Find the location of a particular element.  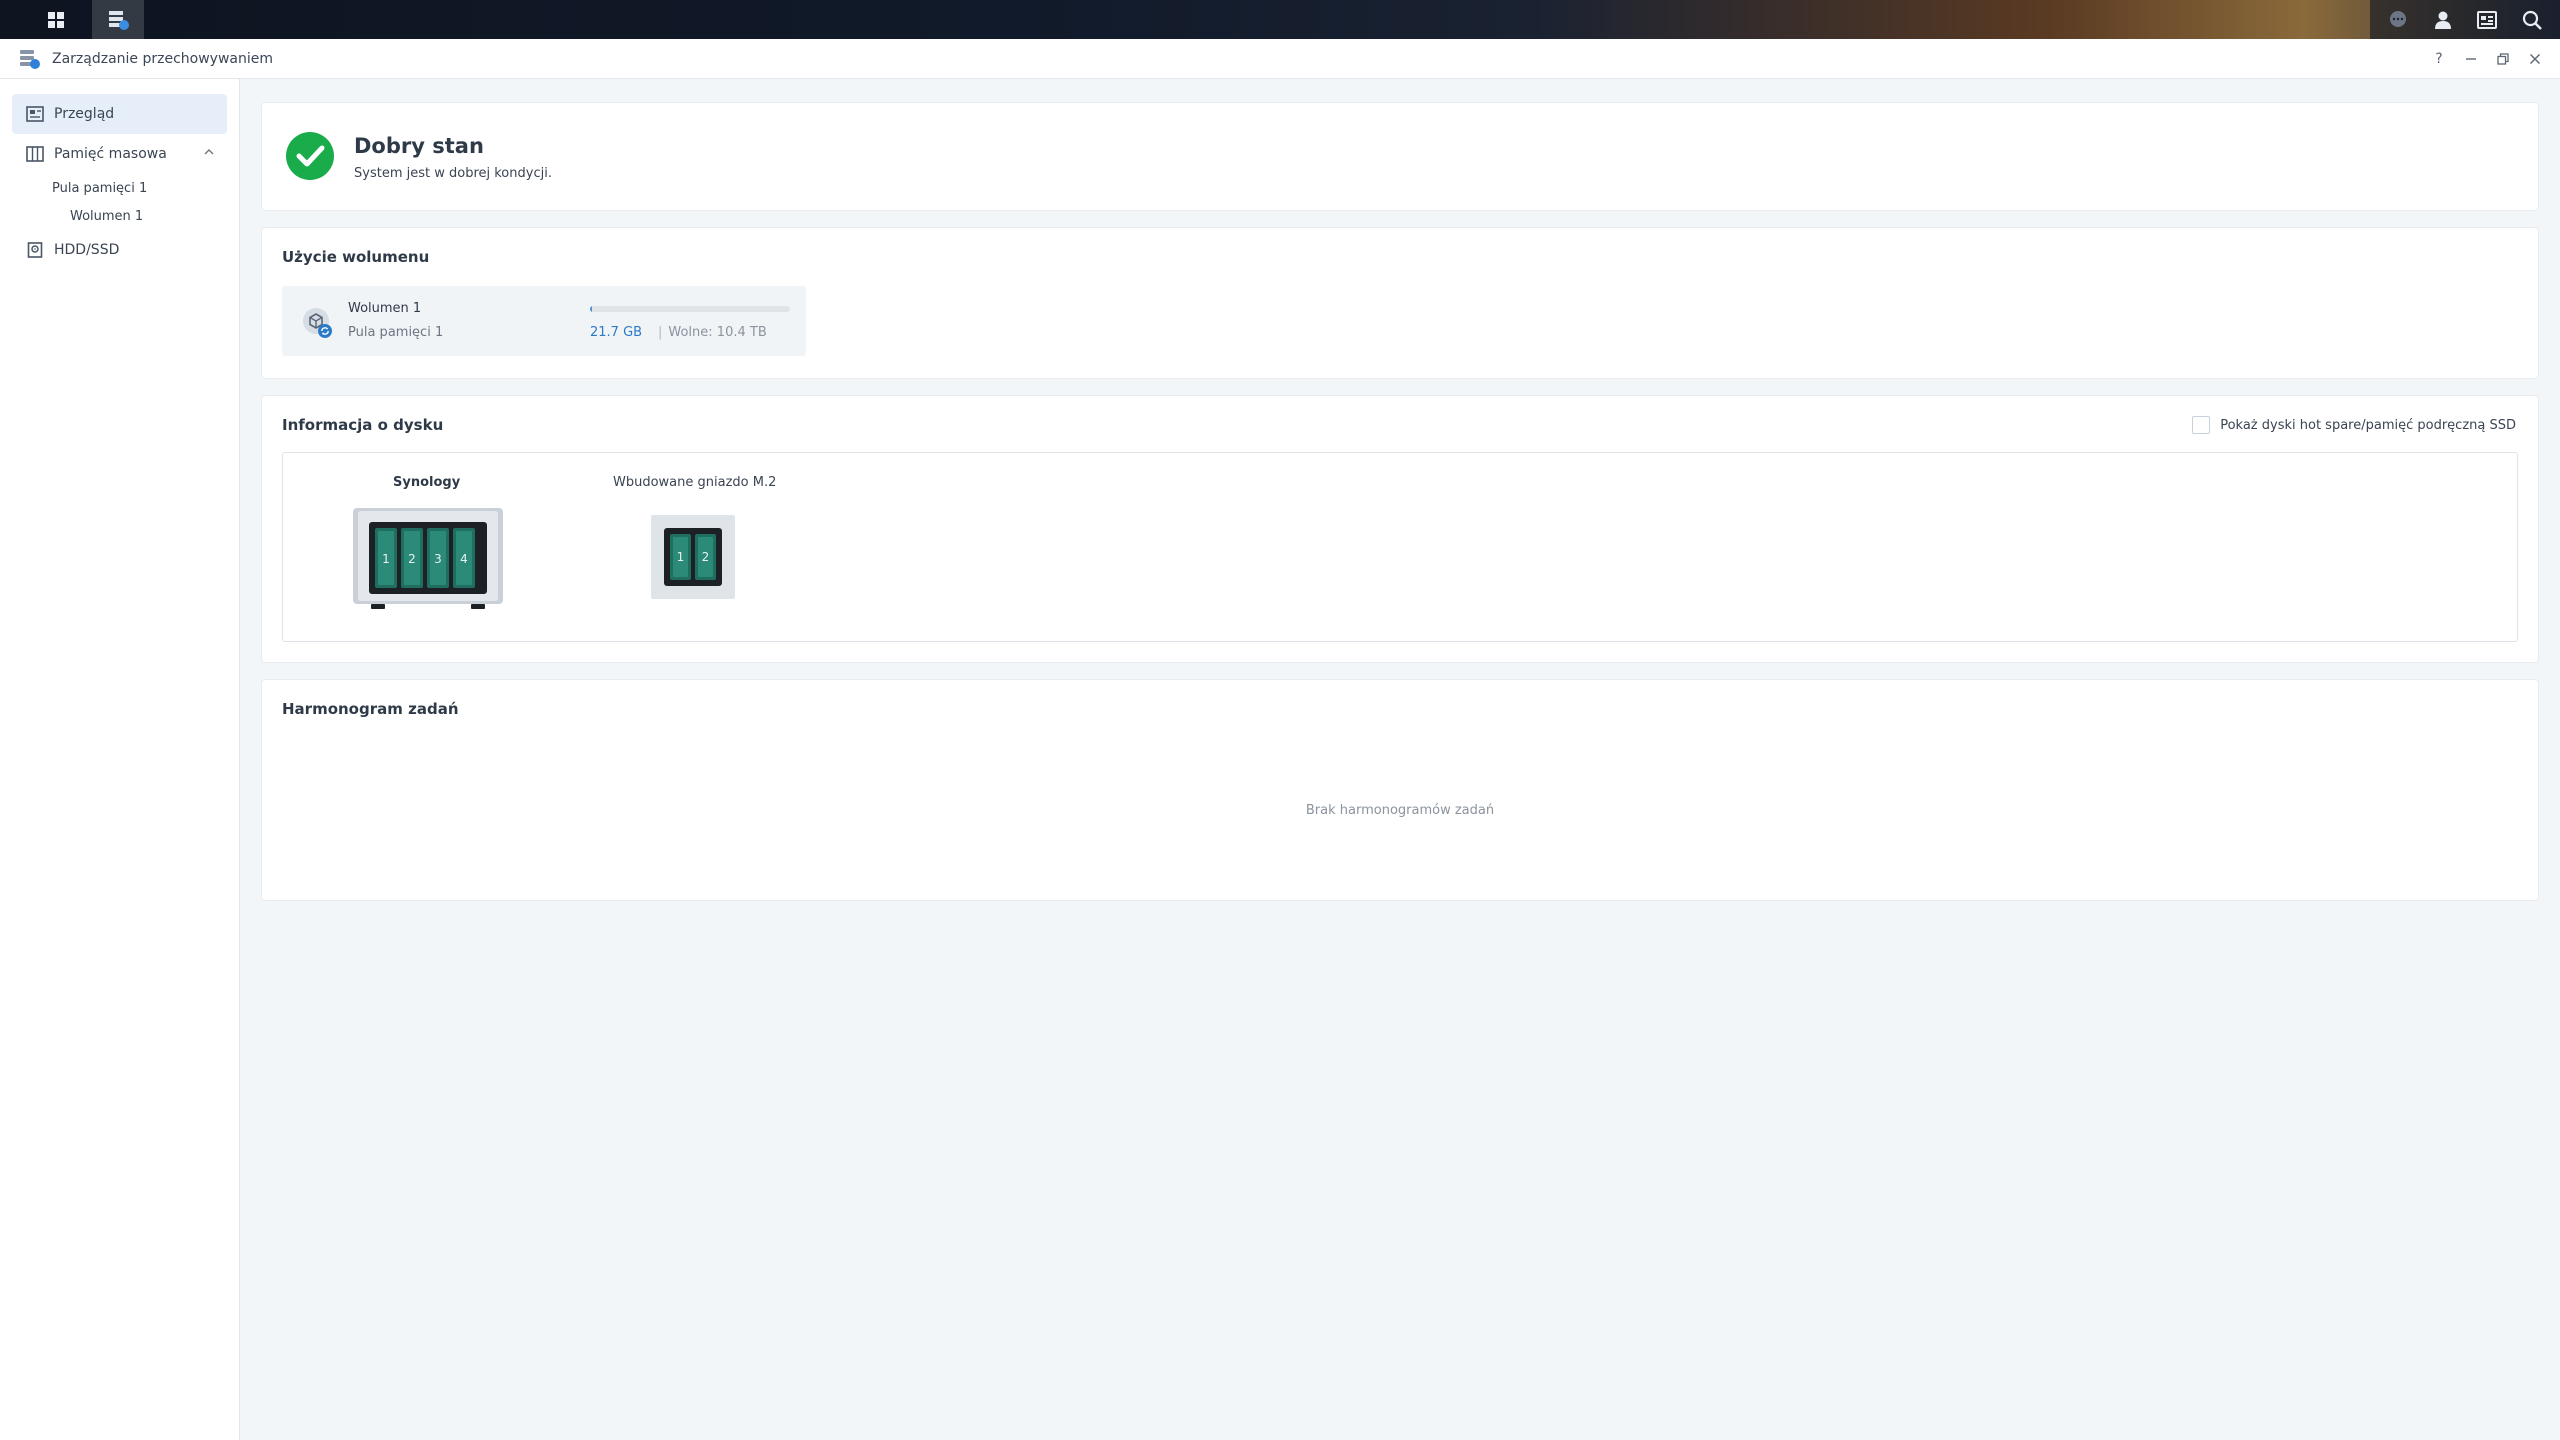

volume-free: | Wolne: 10.4 TB is located at coordinates (712, 332).